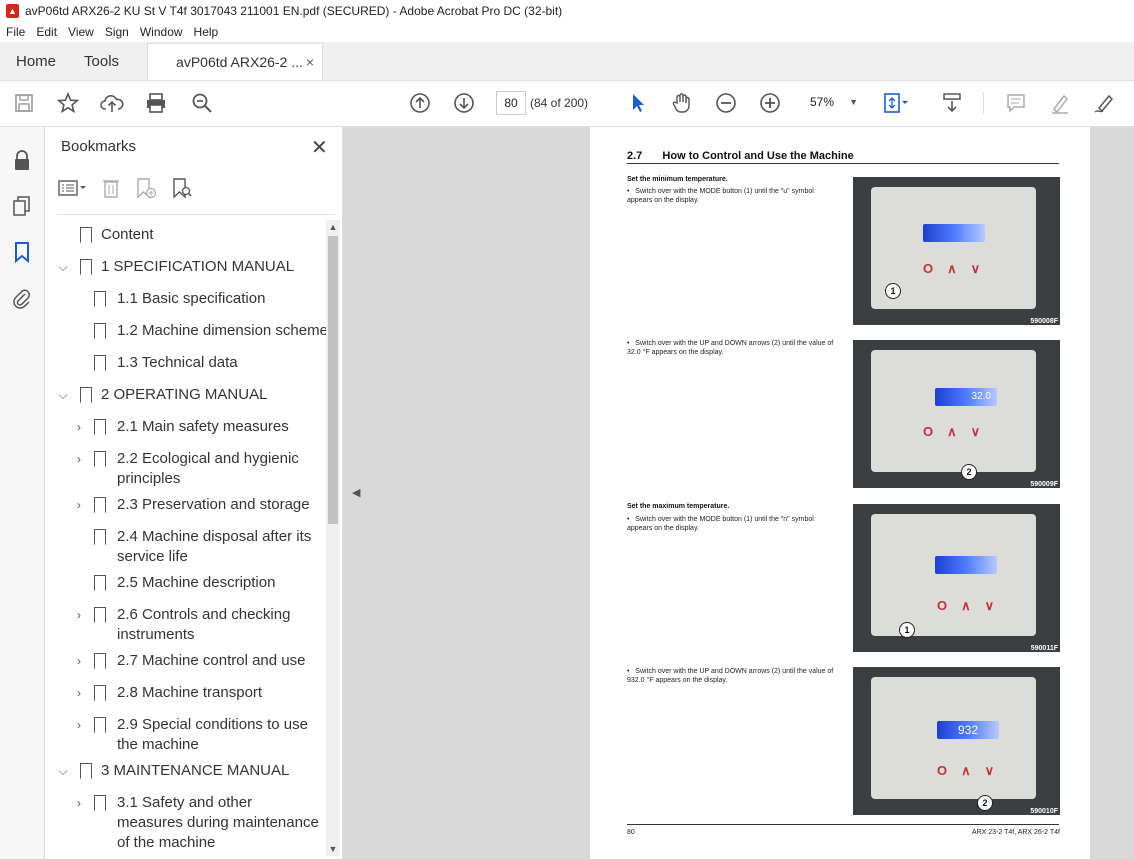  Describe the element at coordinates (204, 624) in the screenshot. I see `bookmark-label: 2.6 Controls and checking instruments` at that location.